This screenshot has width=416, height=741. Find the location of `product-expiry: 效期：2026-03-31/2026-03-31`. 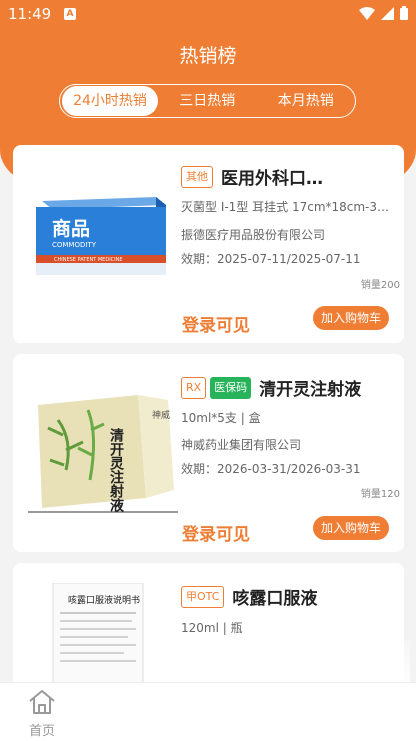

product-expiry: 效期：2026-03-31/2026-03-31 is located at coordinates (271, 469).